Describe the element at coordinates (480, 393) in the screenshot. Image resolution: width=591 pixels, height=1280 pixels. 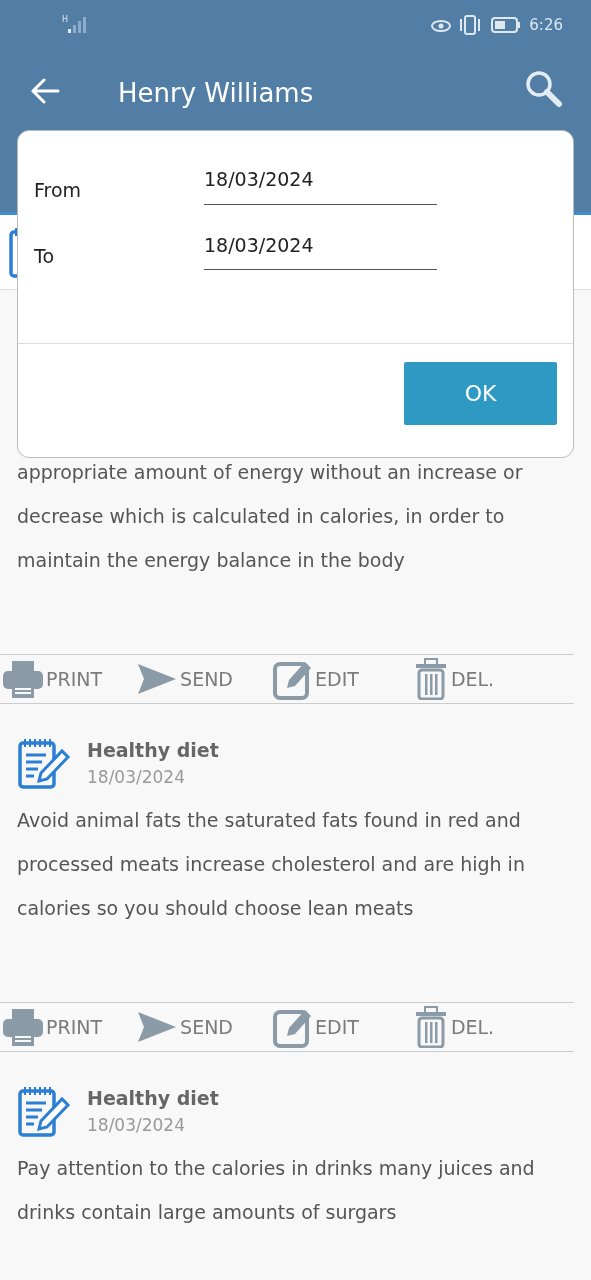
I see `ok-button: OK` at that location.